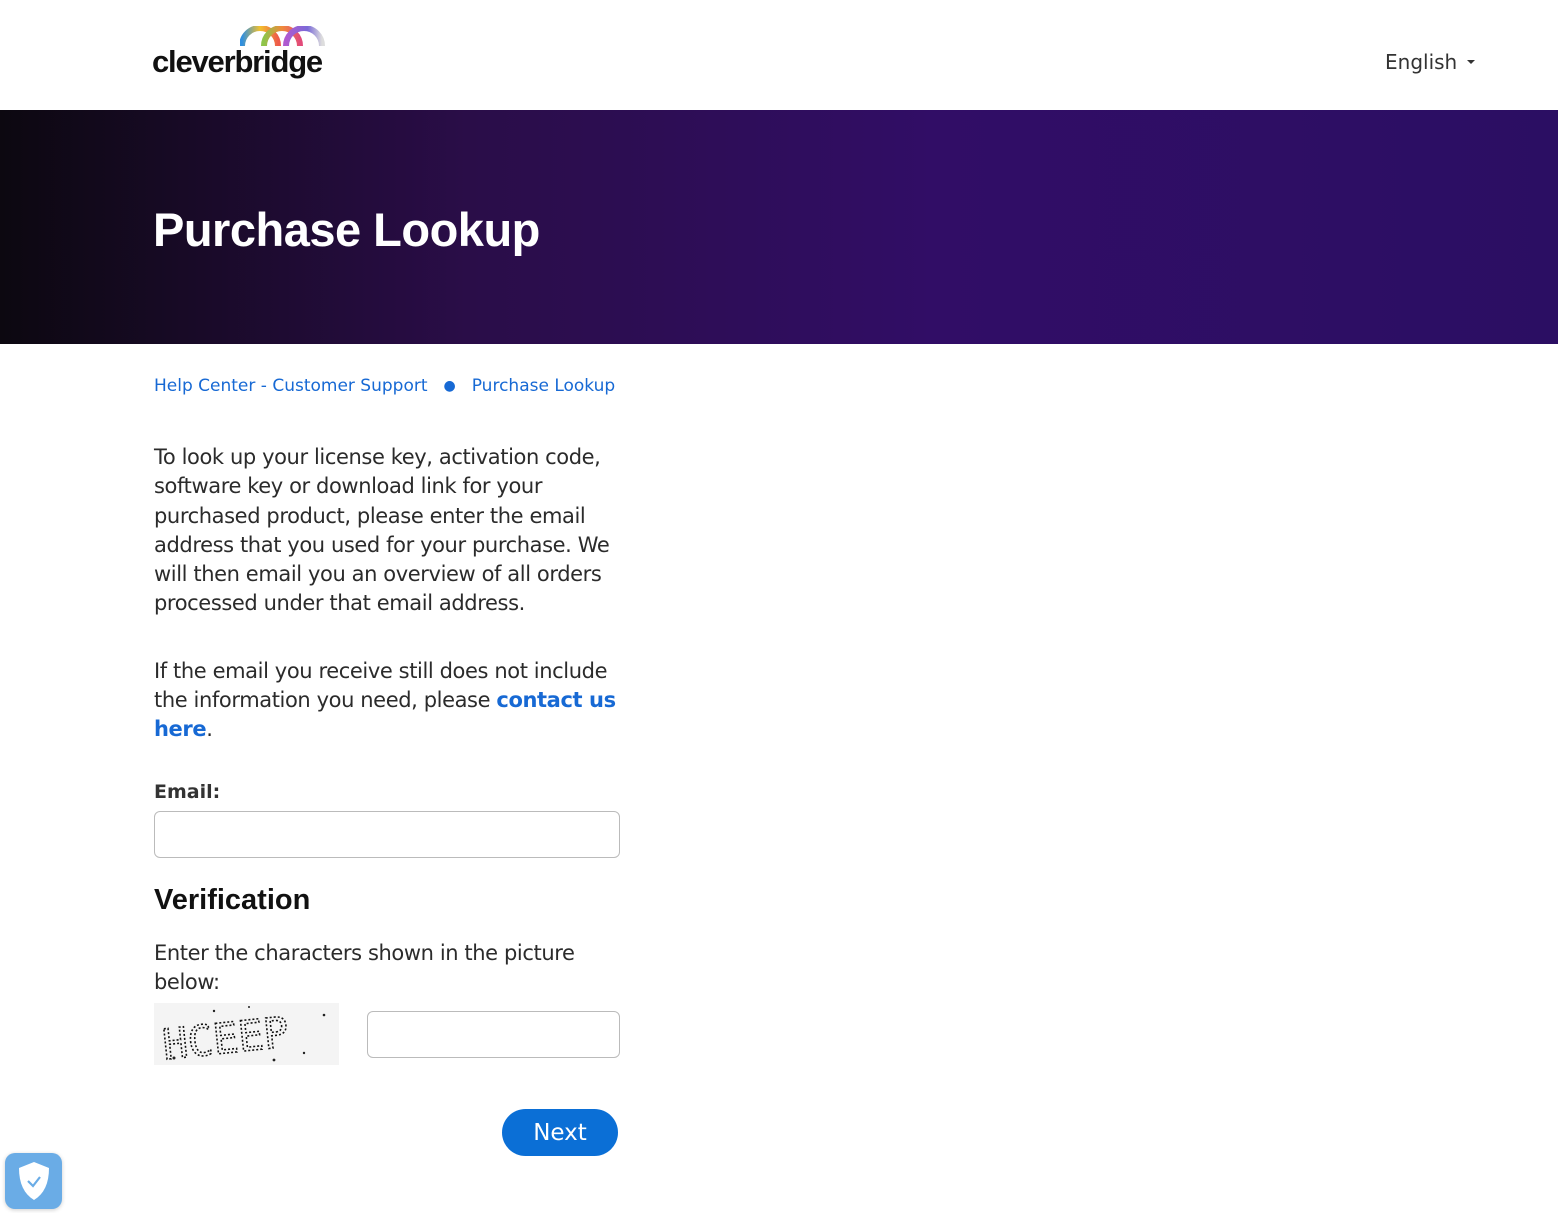 This screenshot has height=1213, width=1558. I want to click on page-title: Purchase Lookup, so click(346, 229).